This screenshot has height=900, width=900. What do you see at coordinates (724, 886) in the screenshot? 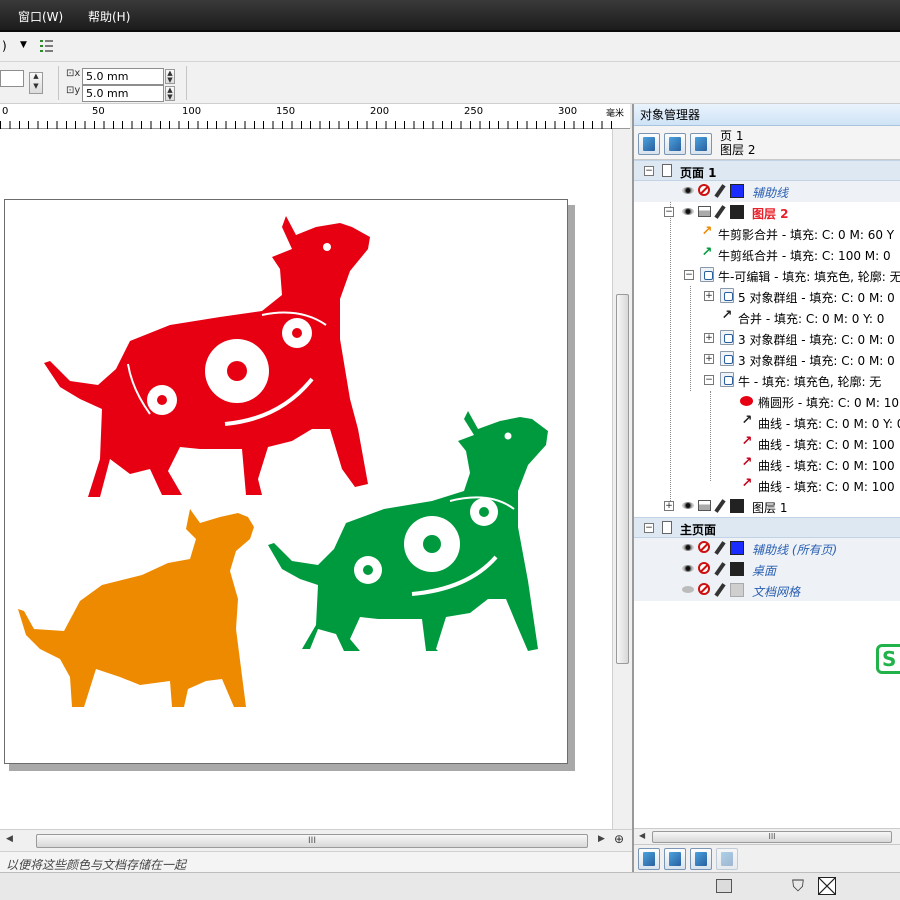
I see `color-proof-icon` at bounding box center [724, 886].